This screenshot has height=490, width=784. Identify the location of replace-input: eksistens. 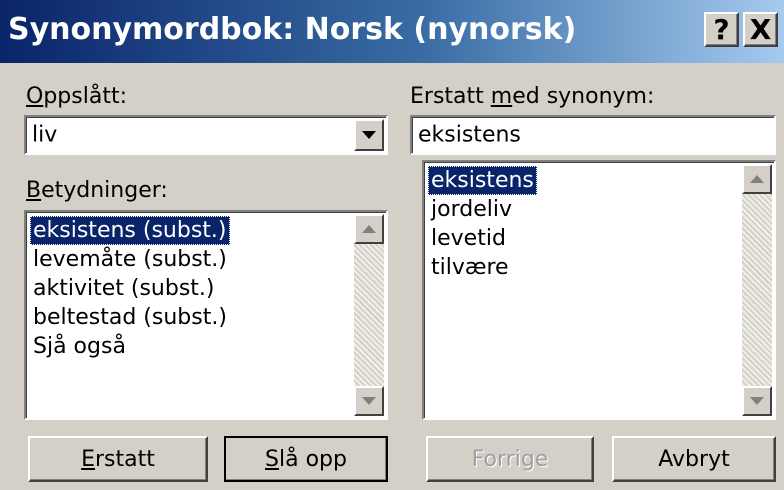
(593, 135).